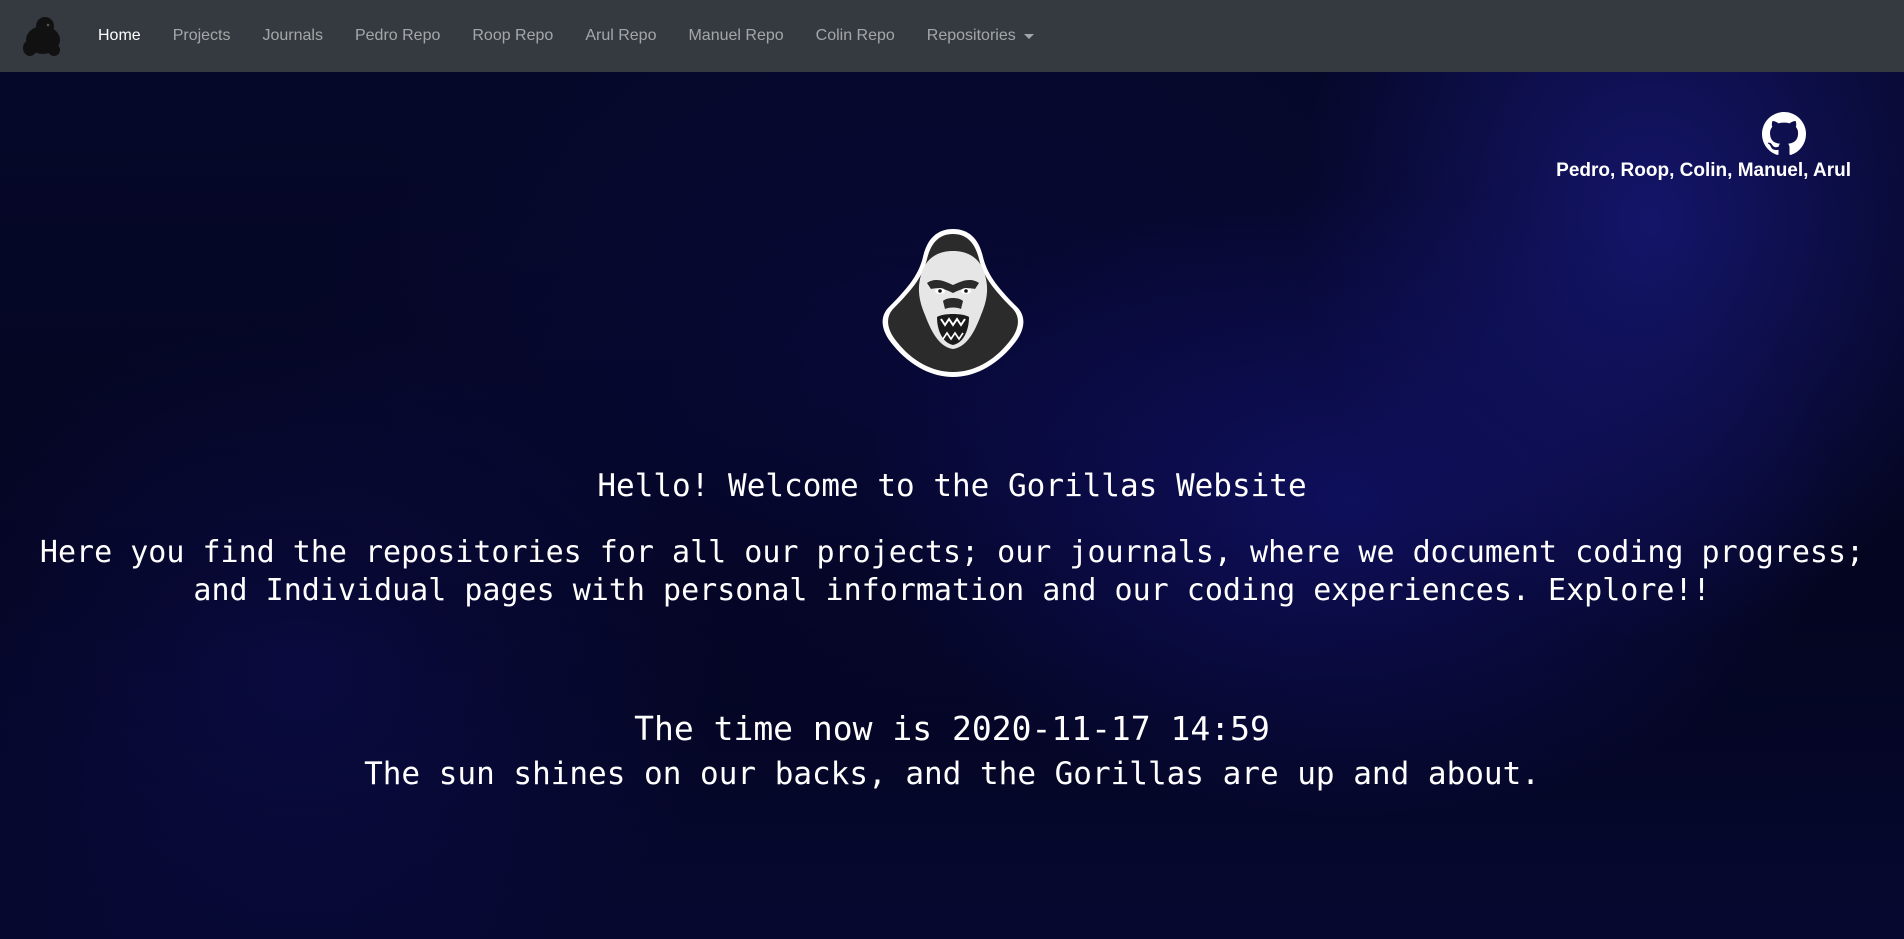  What do you see at coordinates (202, 36) in the screenshot?
I see `nav-projects: Projects` at bounding box center [202, 36].